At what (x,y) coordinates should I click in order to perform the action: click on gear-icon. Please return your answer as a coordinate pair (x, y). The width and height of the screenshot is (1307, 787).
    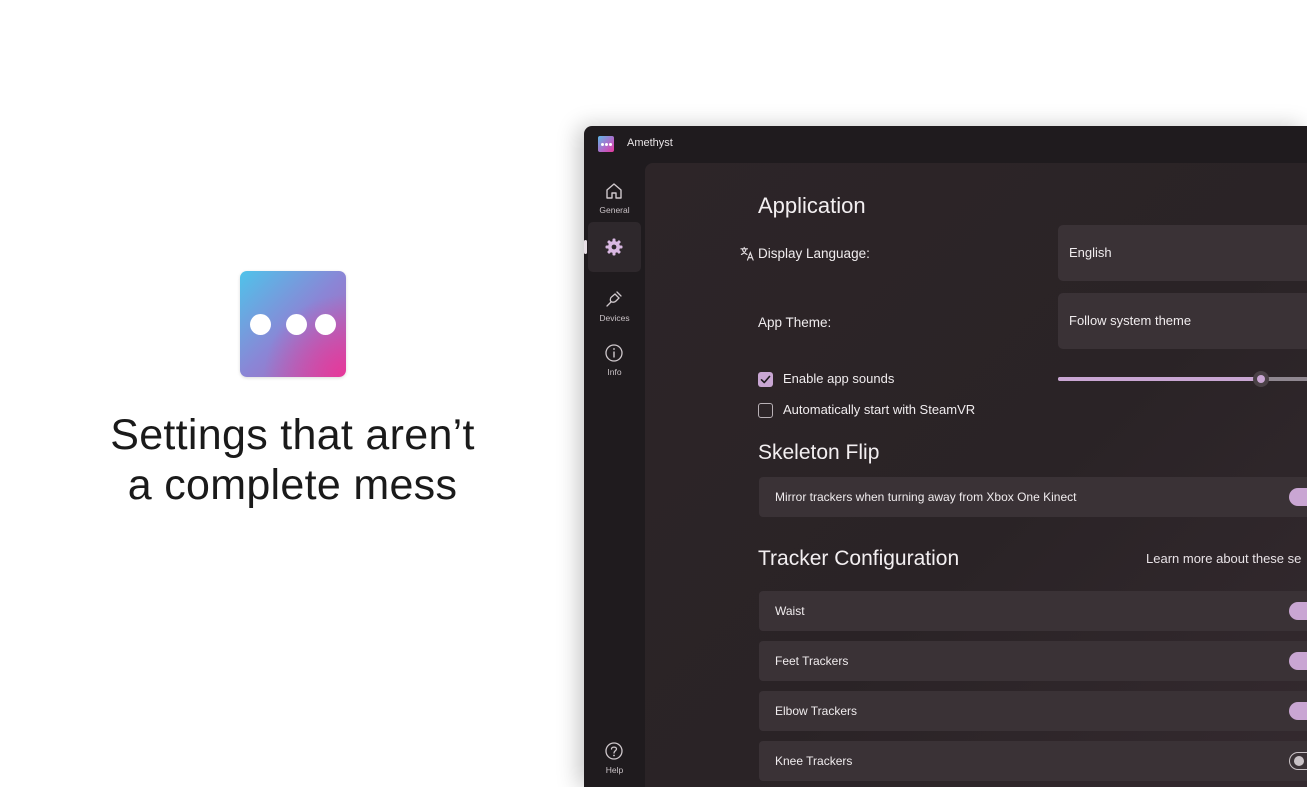
    Looking at the image, I should click on (614, 247).